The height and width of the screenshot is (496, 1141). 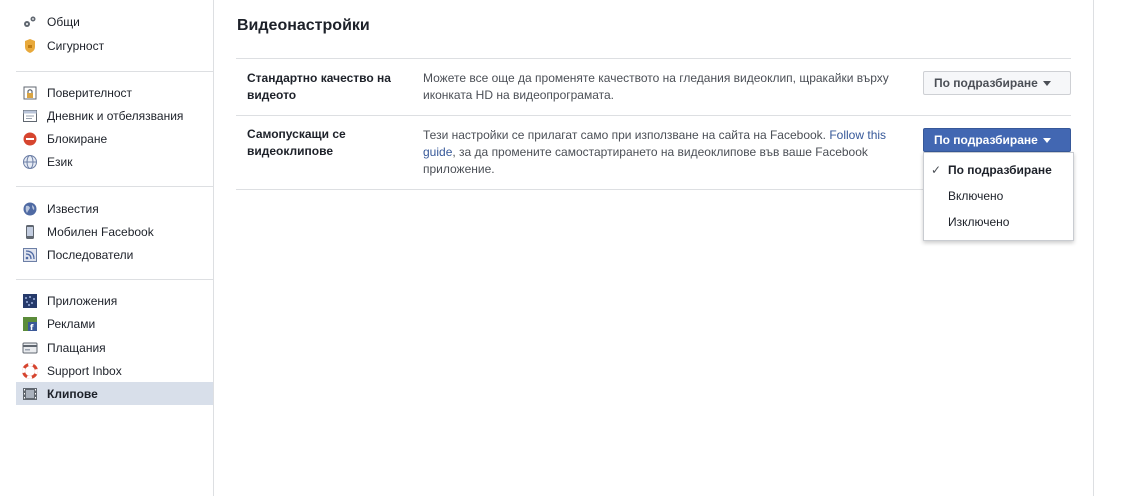 What do you see at coordinates (30, 370) in the screenshot?
I see `lifebuoy-icon` at bounding box center [30, 370].